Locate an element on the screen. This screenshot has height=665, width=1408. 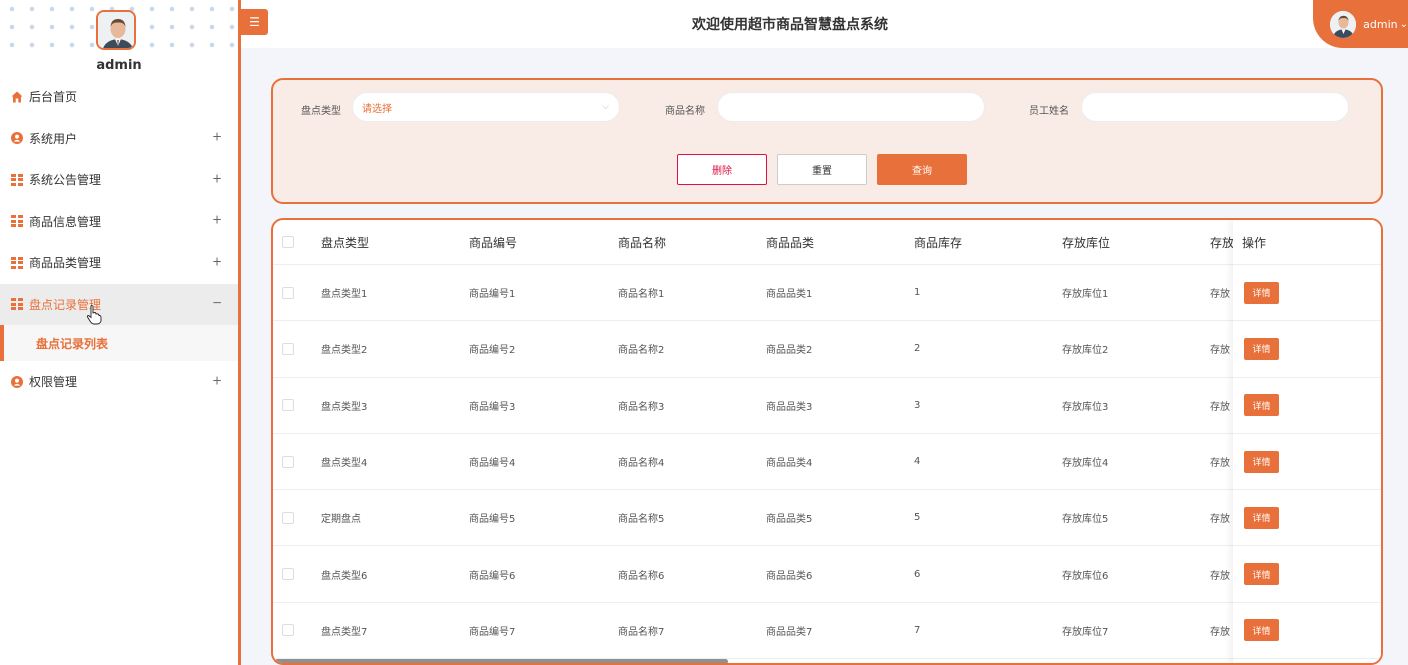
product-name-label: 商品名称 is located at coordinates (685, 111).